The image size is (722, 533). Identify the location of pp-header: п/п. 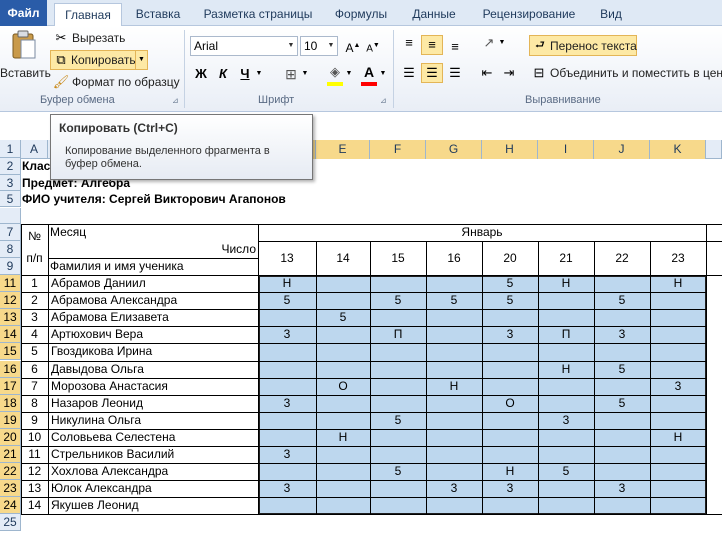
(34, 258).